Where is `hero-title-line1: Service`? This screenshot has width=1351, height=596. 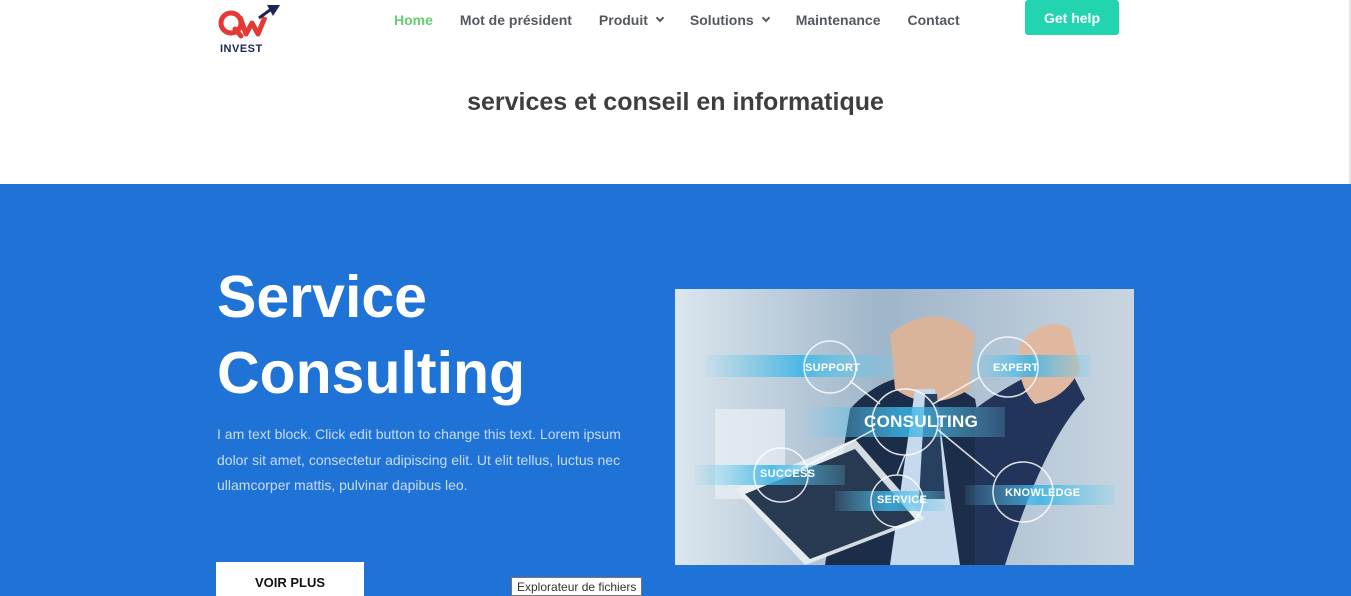
hero-title-line1: Service is located at coordinates (322, 297).